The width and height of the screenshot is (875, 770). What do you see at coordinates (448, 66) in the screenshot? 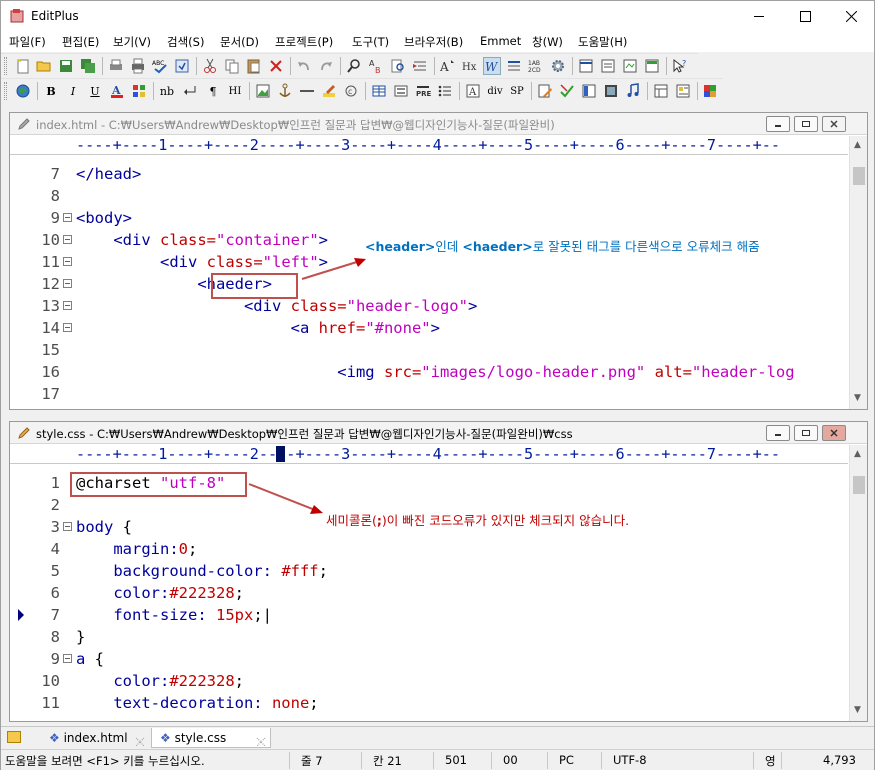
I see `font-size-icon: A` at bounding box center [448, 66].